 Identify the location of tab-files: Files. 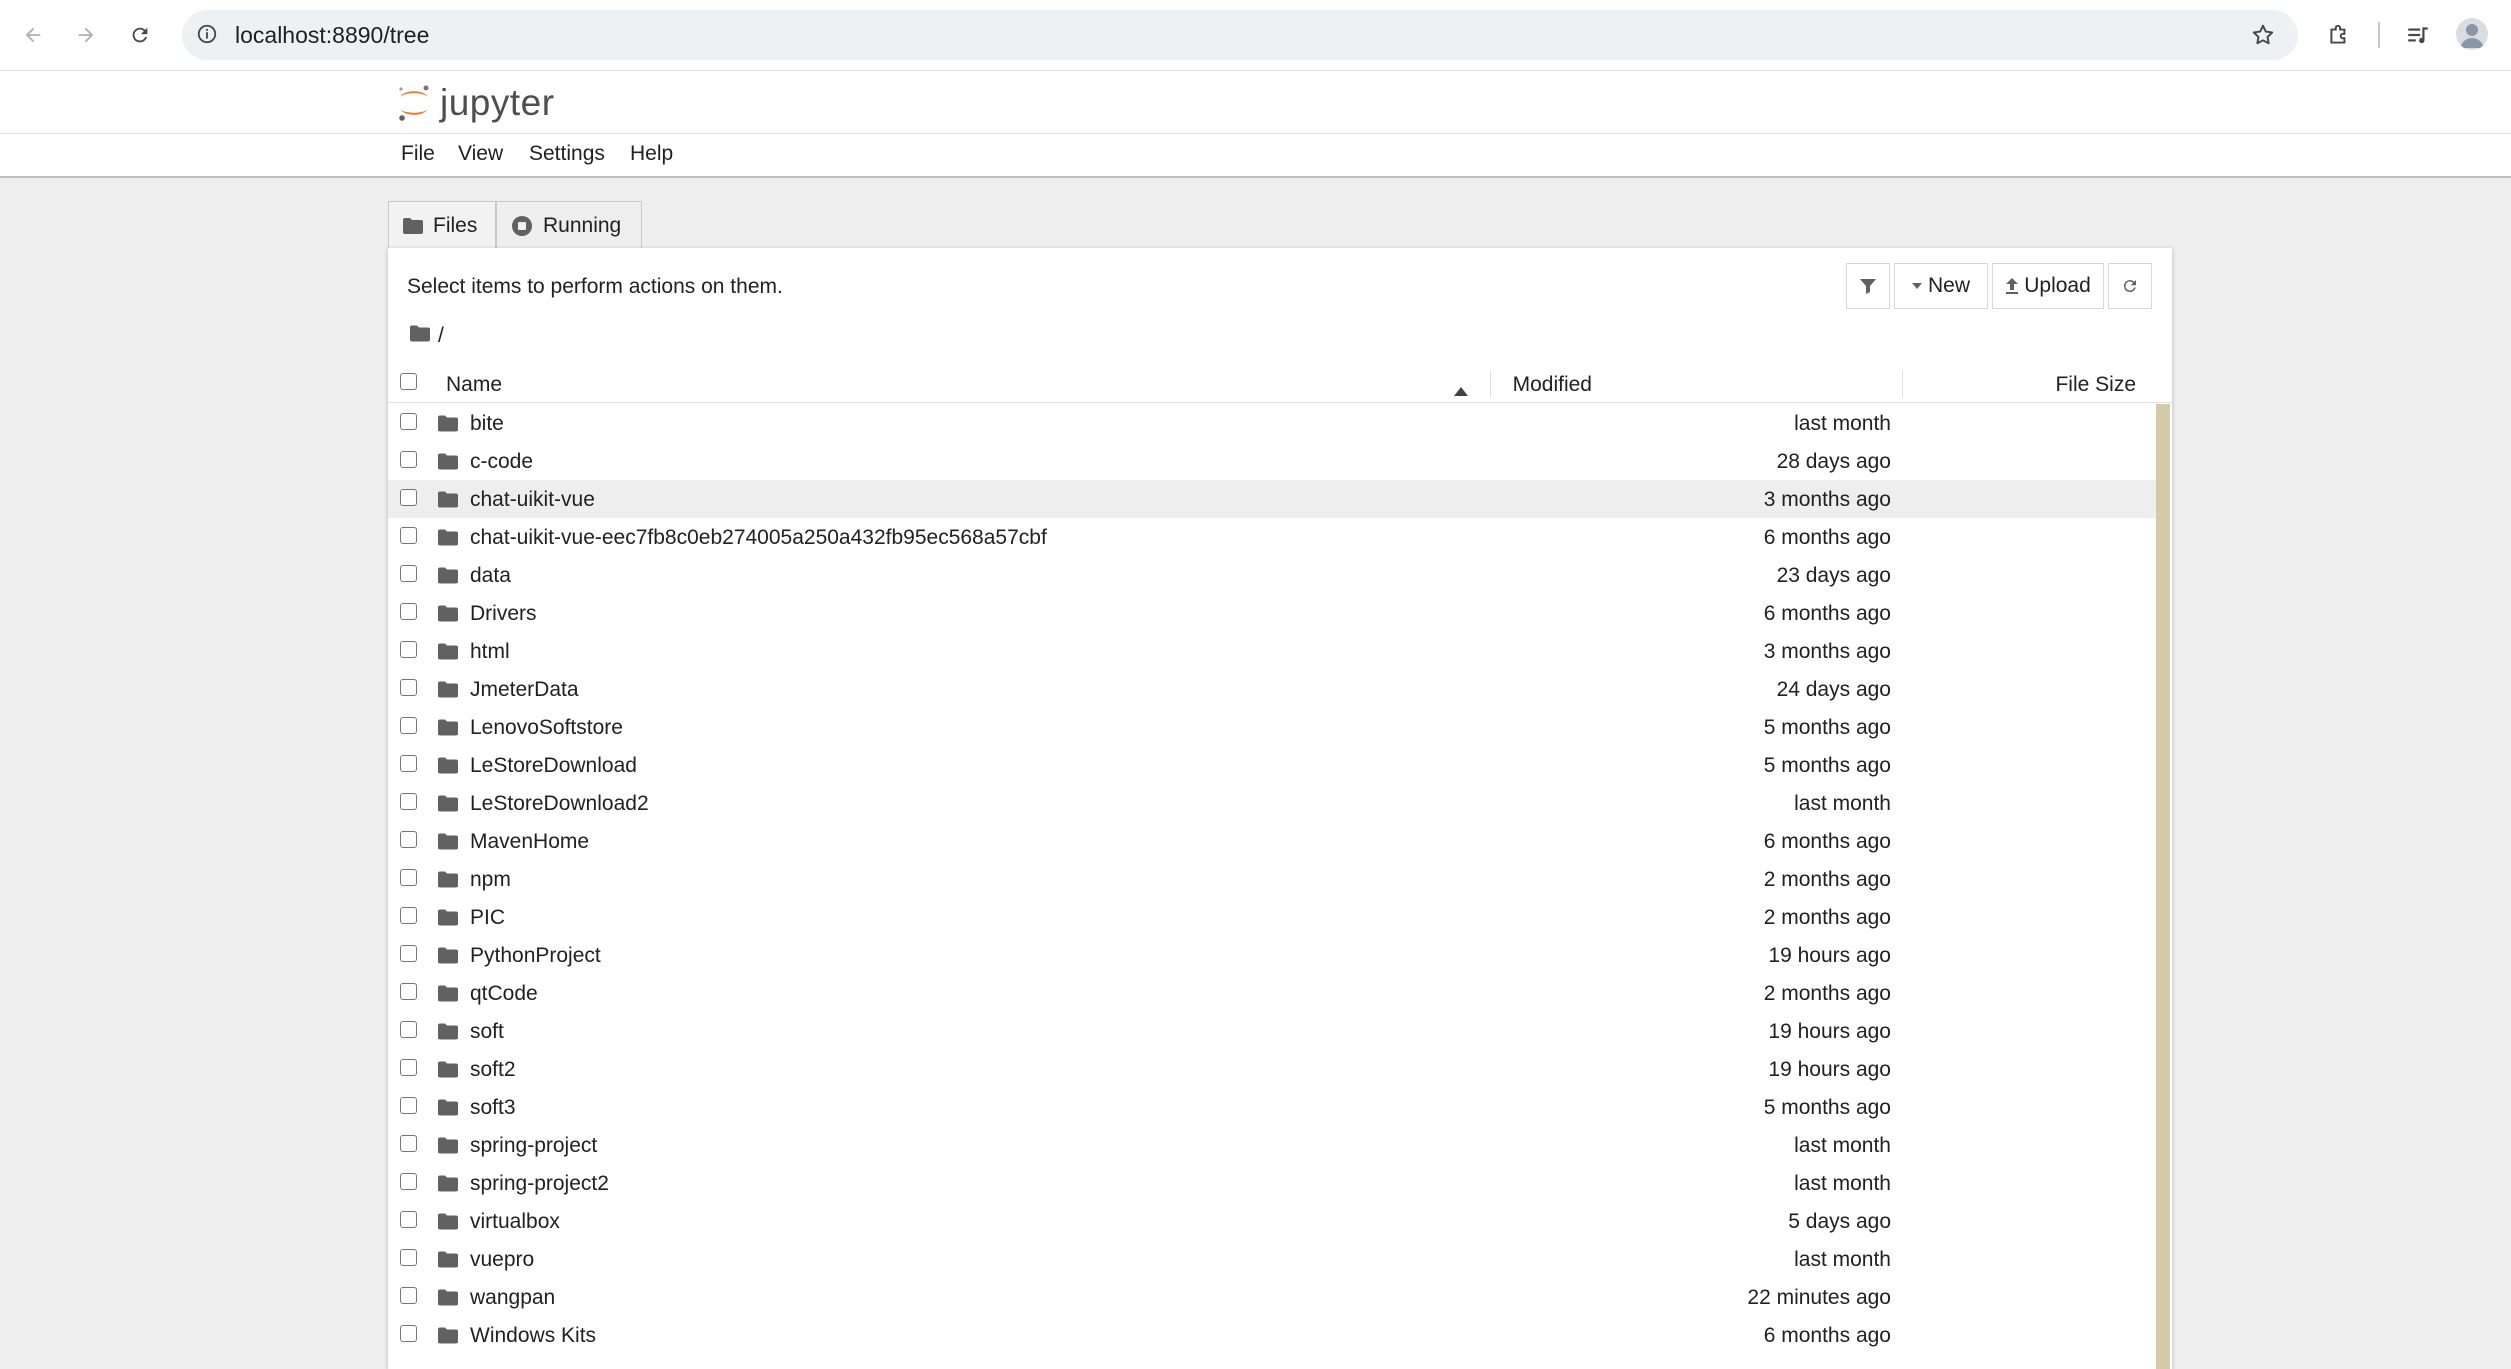
(442, 225).